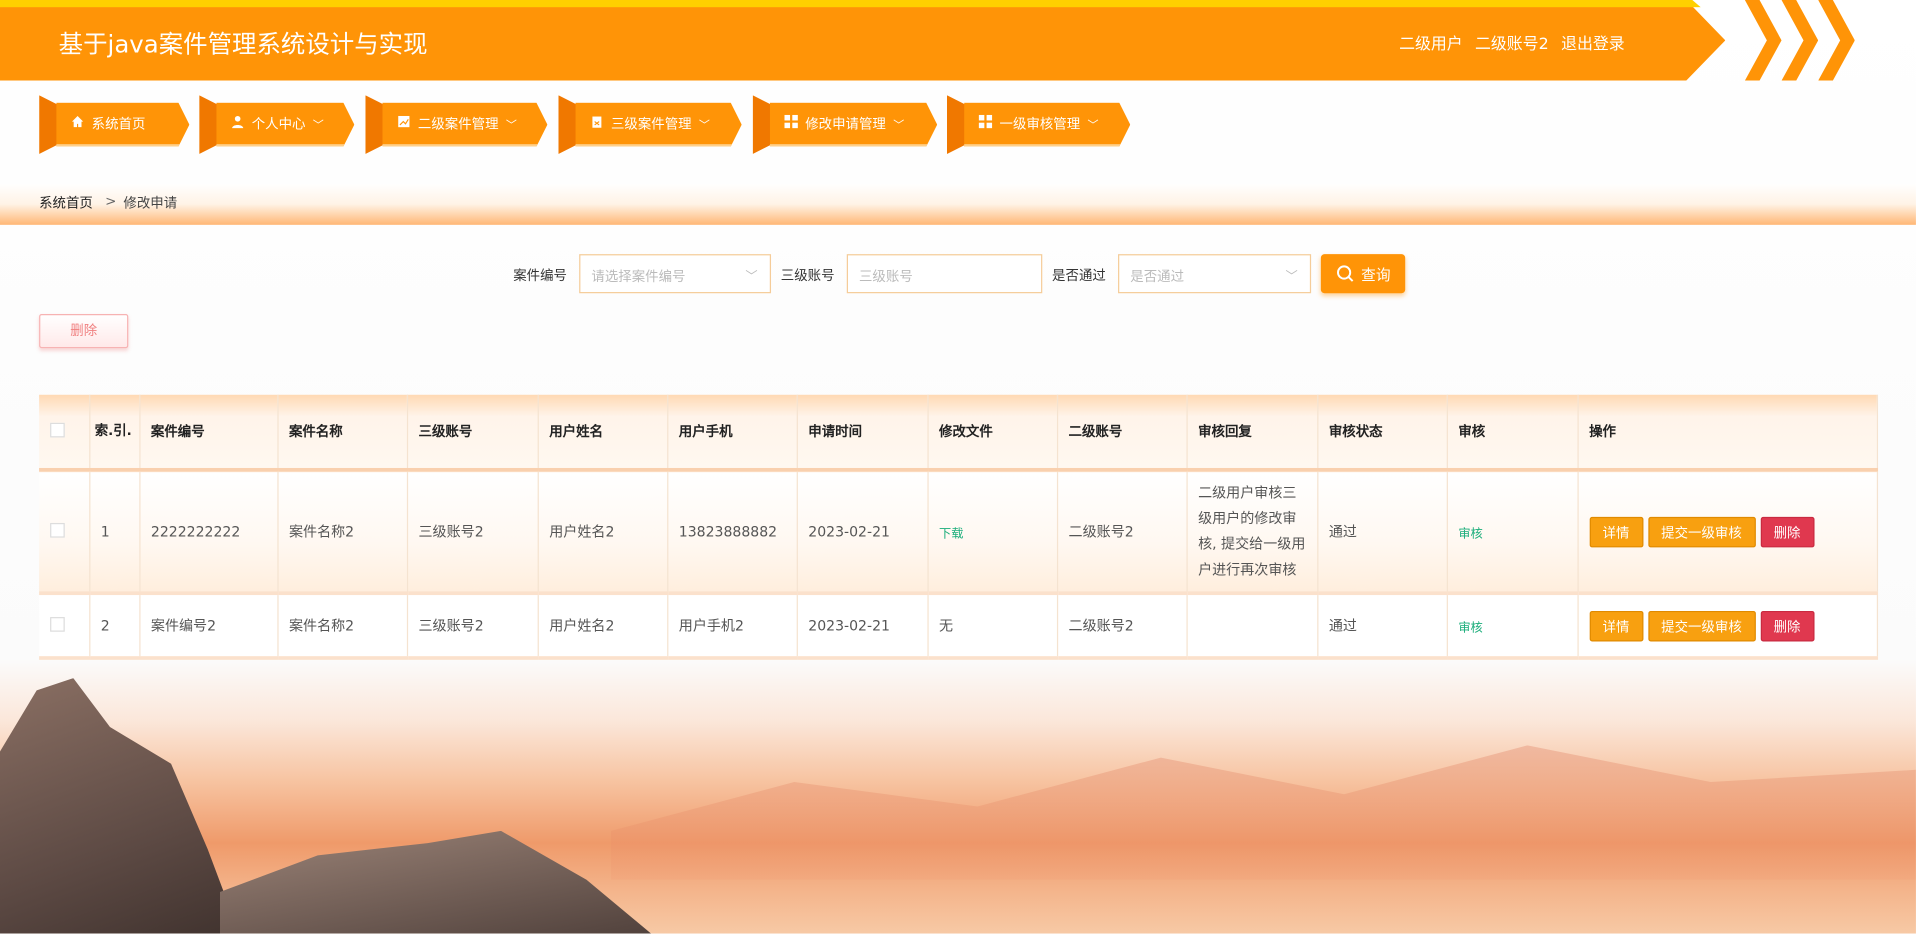 Image resolution: width=1916 pixels, height=934 pixels. What do you see at coordinates (195, 531) in the screenshot?
I see `case_no-value: 2222222222` at bounding box center [195, 531].